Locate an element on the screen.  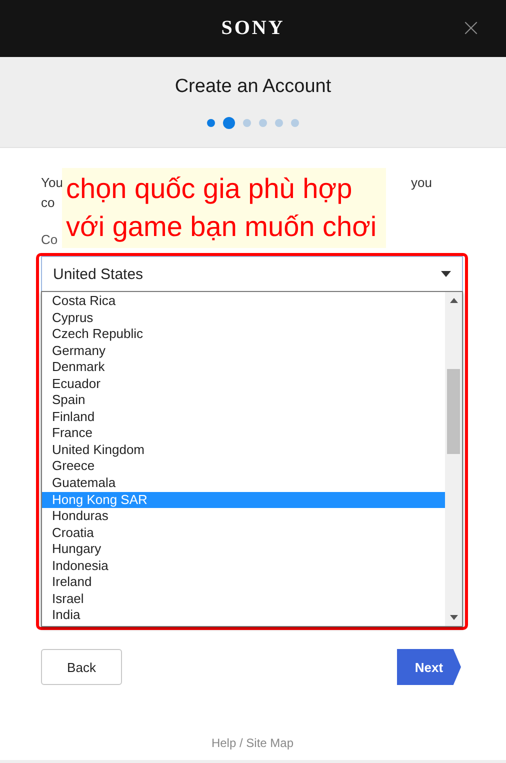
dropdown-option: Honduras is located at coordinates (243, 516).